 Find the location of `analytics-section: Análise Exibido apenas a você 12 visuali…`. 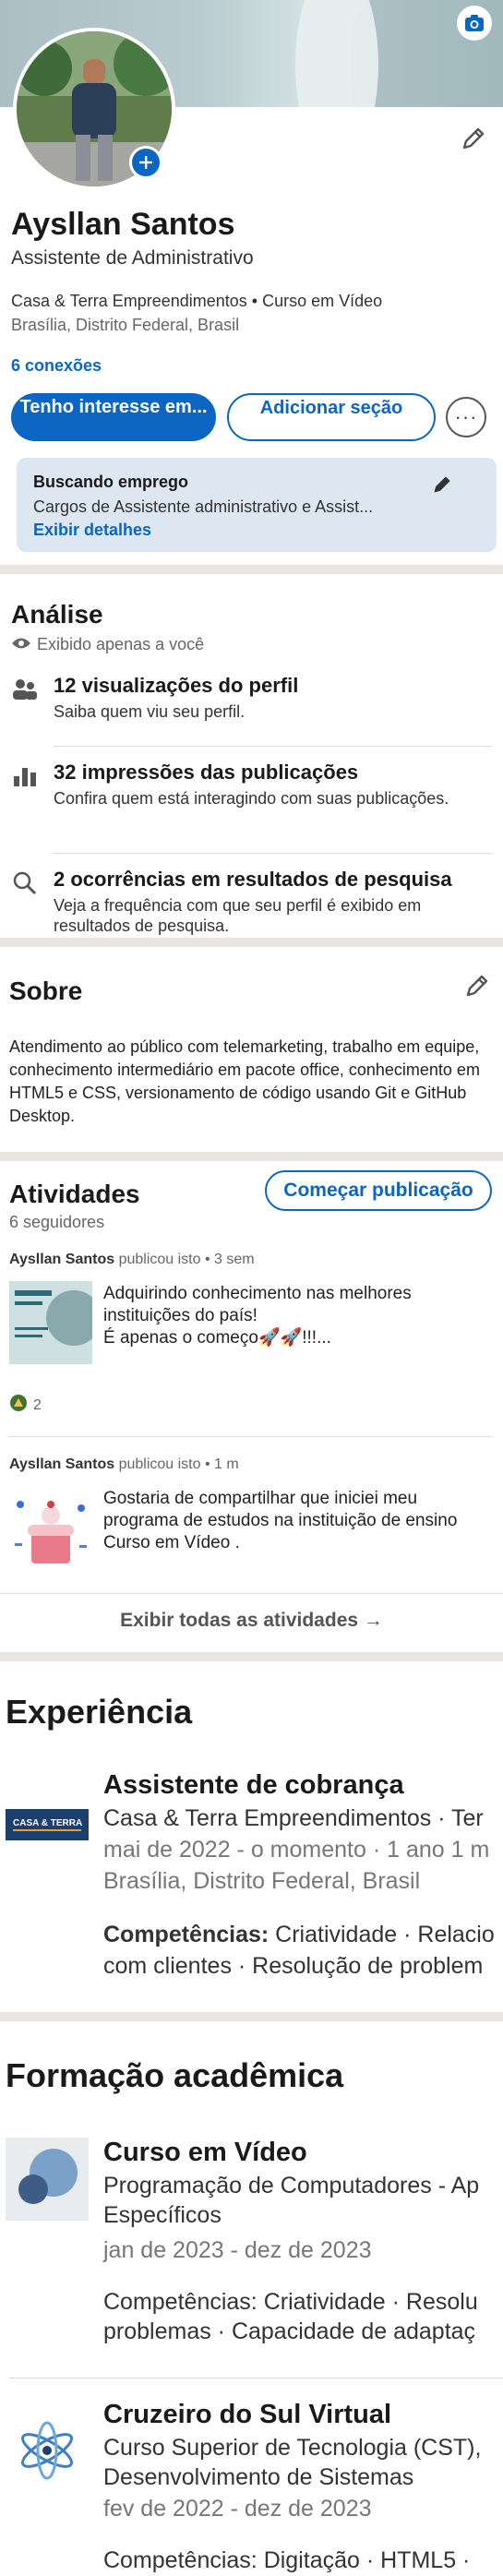

analytics-section: Análise Exibido apenas a você 12 visuali… is located at coordinates (251, 752).